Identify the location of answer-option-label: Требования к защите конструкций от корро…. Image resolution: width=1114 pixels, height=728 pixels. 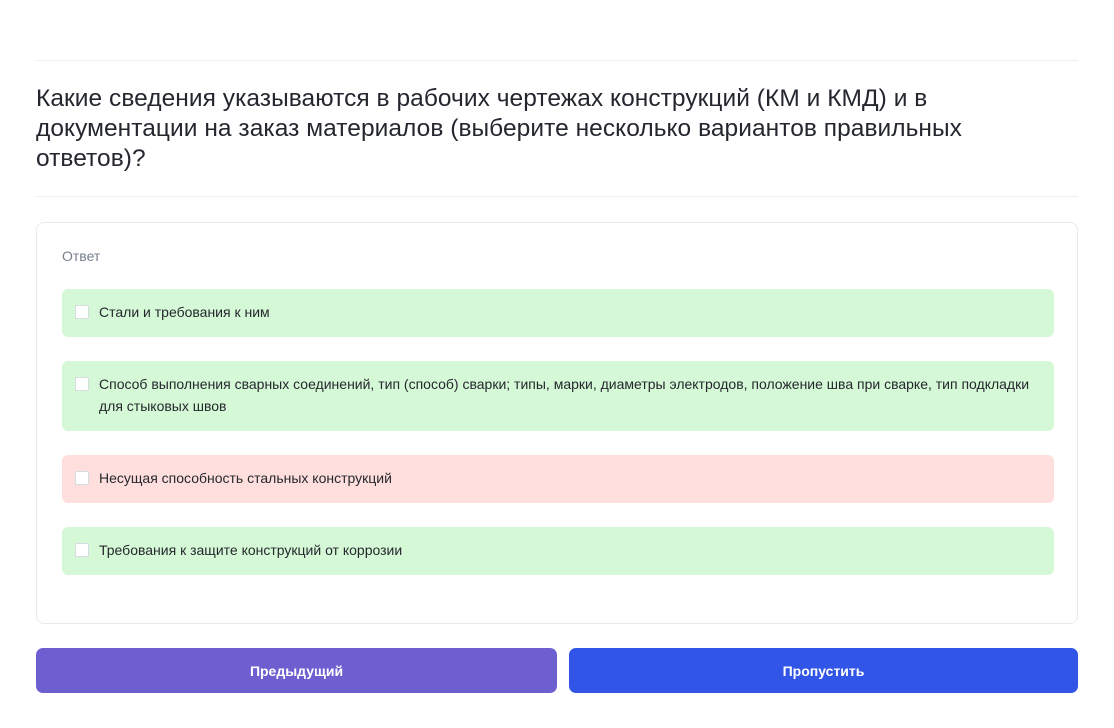
(251, 550).